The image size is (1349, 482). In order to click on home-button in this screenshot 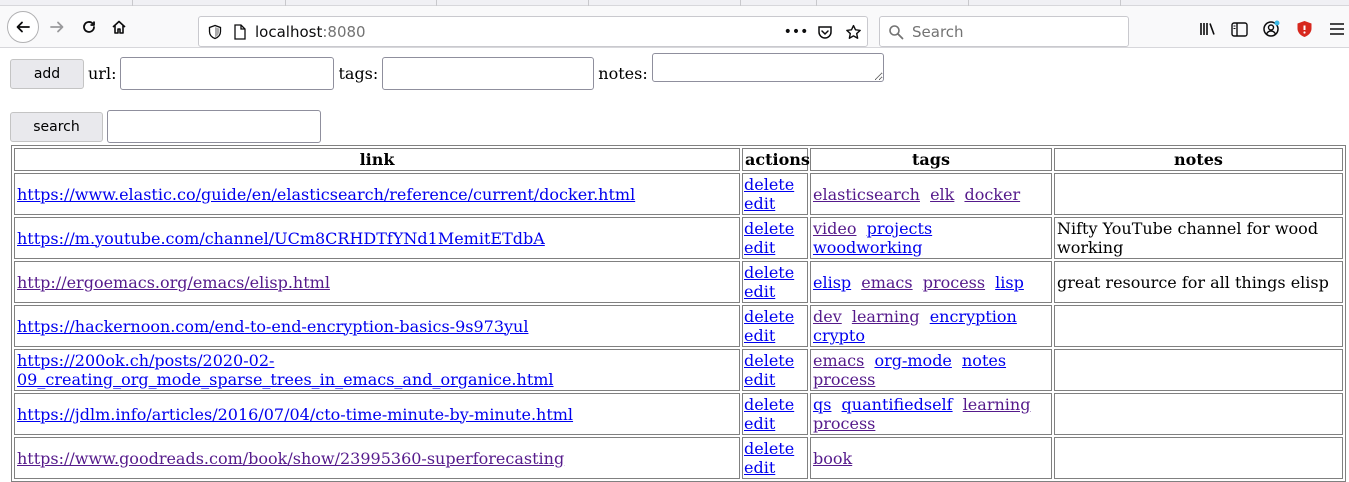, I will do `click(119, 27)`.